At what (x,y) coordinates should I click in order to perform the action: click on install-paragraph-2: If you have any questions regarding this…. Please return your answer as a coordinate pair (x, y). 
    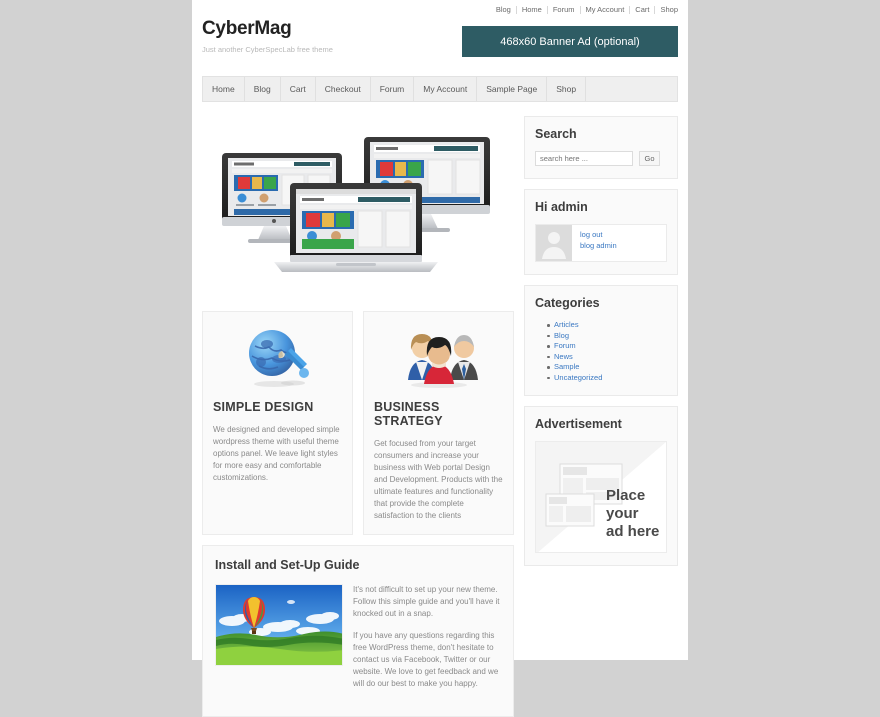
    Looking at the image, I should click on (426, 659).